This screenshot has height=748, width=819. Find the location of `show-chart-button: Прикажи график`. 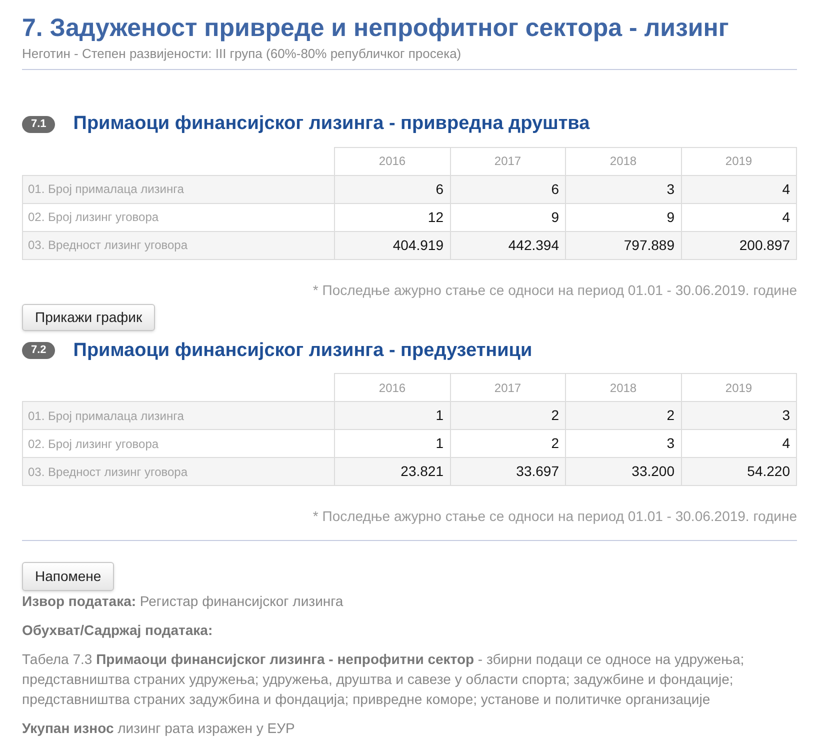

show-chart-button: Прикажи график is located at coordinates (89, 317).